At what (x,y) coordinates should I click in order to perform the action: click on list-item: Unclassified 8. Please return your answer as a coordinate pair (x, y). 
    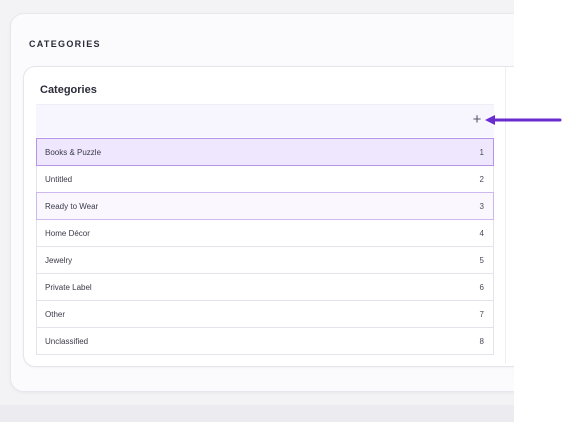
    Looking at the image, I should click on (265, 341).